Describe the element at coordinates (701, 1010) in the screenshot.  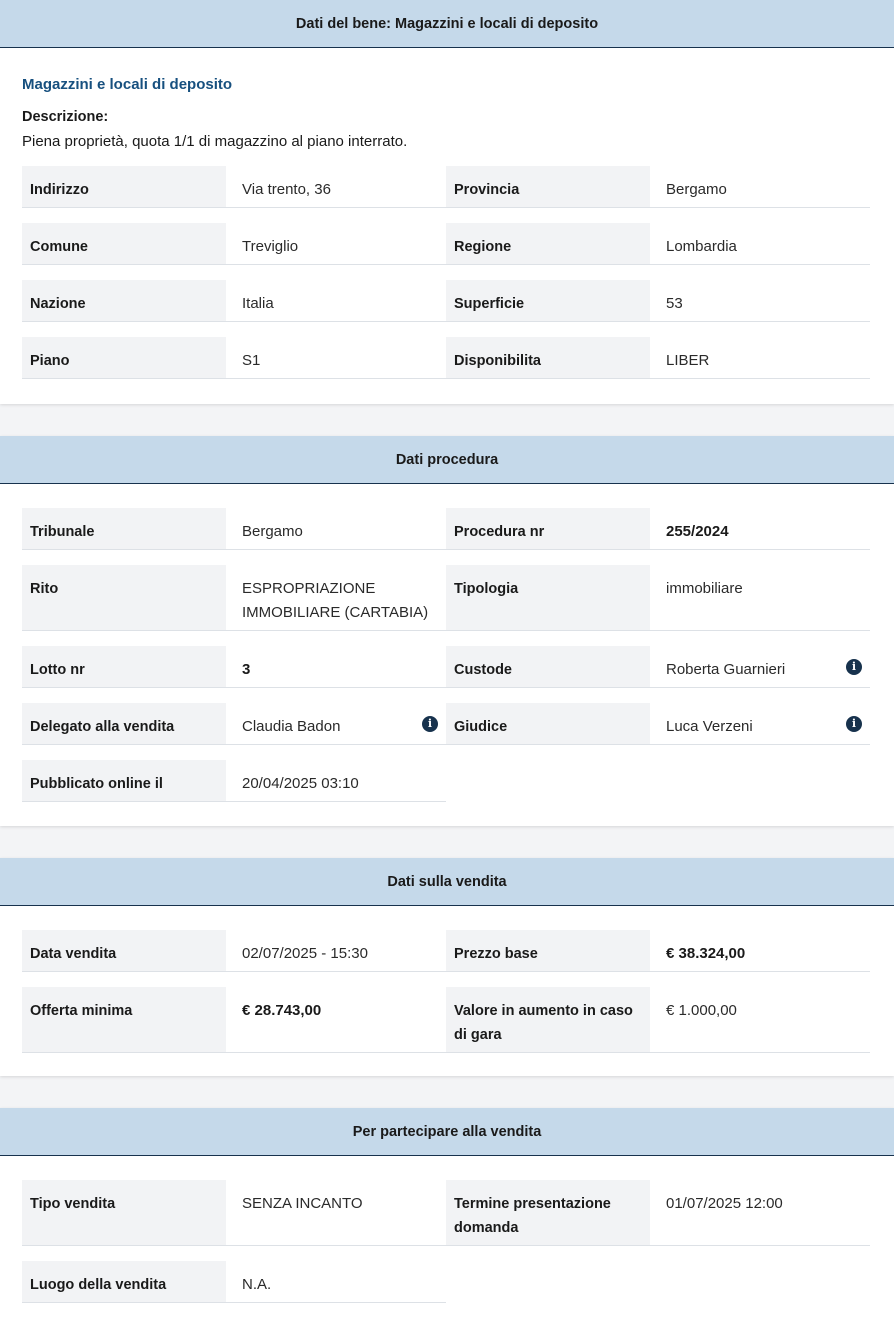
I see `field-value: € 1.000,00` at that location.